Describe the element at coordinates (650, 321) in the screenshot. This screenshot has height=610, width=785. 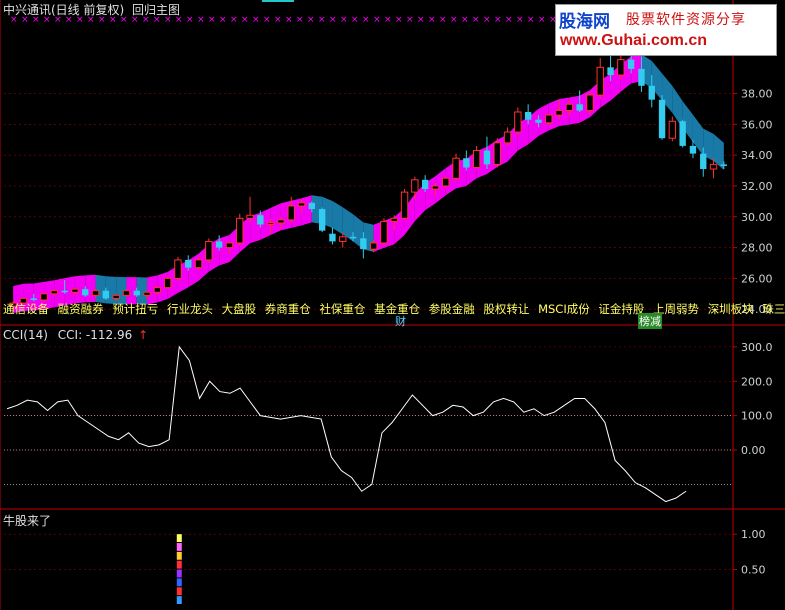
I see `list-badge: 榜减` at that location.